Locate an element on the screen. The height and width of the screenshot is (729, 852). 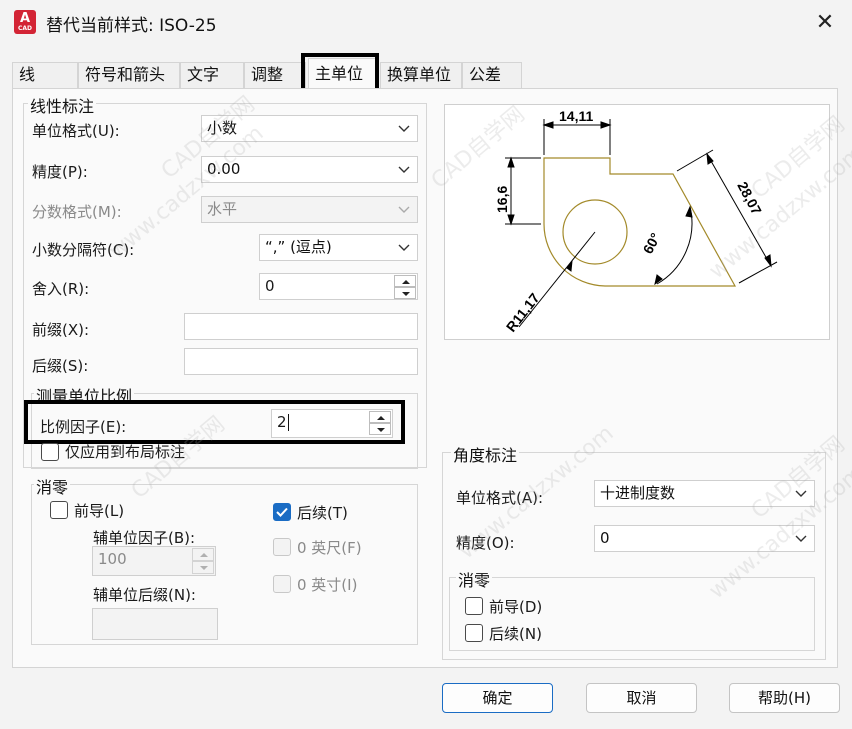
precision-select: 0.00 is located at coordinates (309, 169).